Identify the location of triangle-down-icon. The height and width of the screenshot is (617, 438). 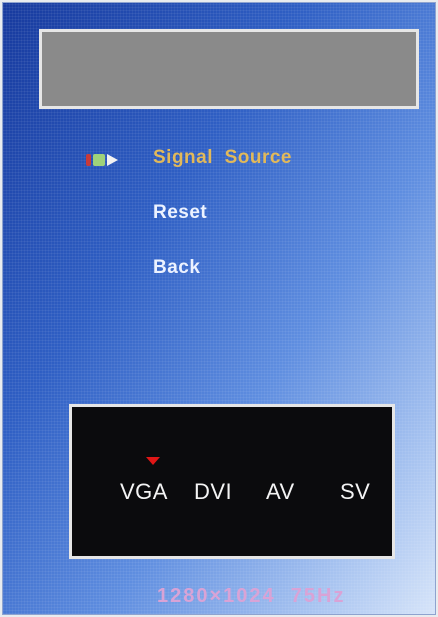
(153, 461).